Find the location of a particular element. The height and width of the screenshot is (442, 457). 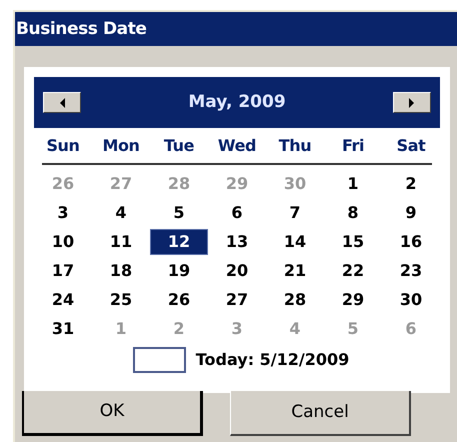

day-cell: 7 is located at coordinates (295, 212).